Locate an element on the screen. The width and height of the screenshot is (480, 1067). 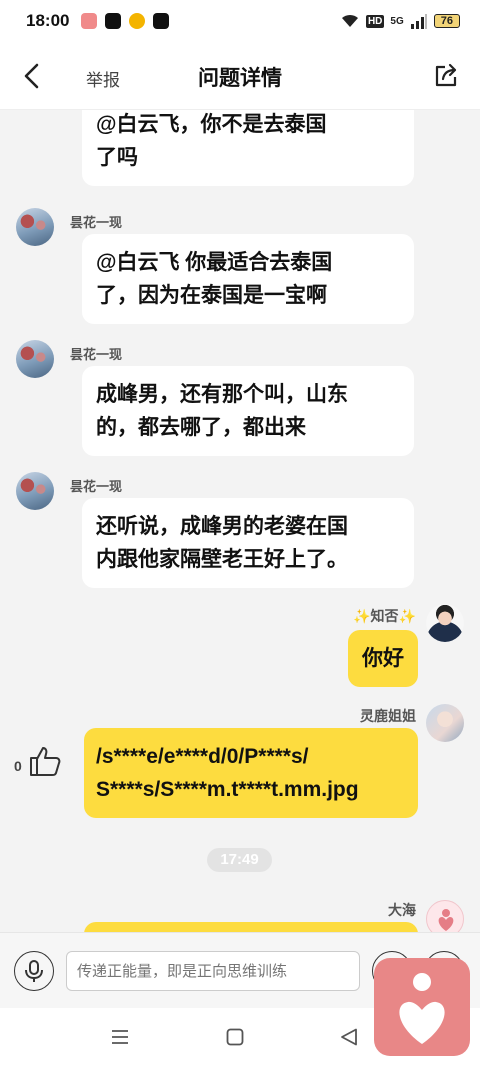
status-indicators: HD 5G 76 is located at coordinates (400, 21).